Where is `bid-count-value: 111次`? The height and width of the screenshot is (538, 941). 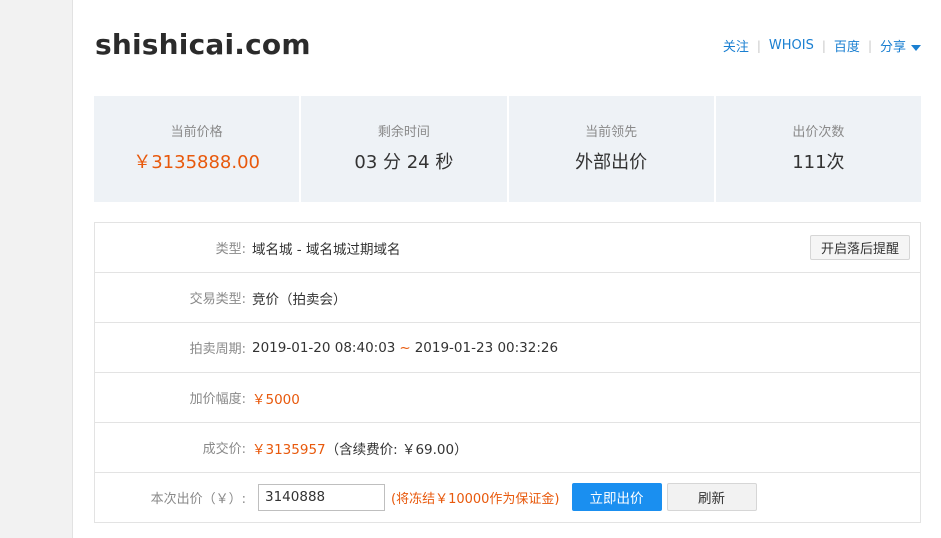
bid-count-value: 111次 is located at coordinates (818, 162).